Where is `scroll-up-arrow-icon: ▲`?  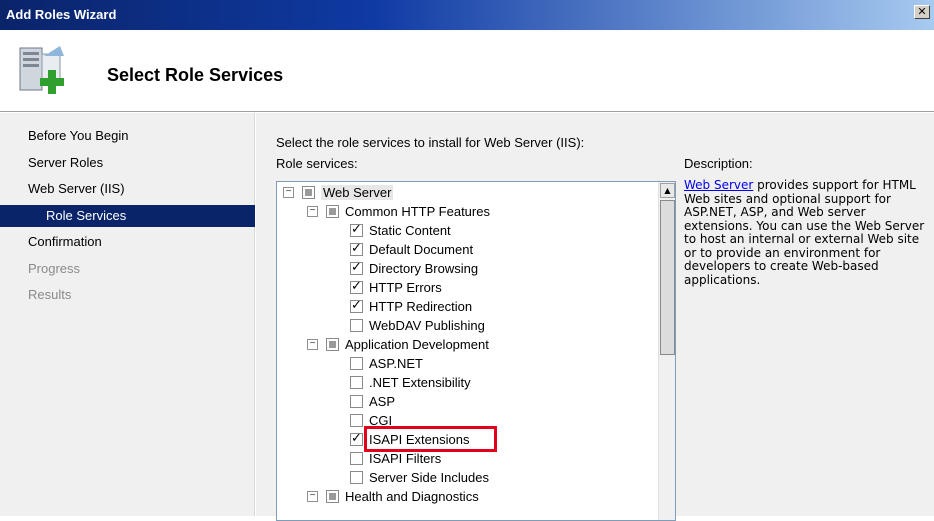
scroll-up-arrow-icon: ▲ is located at coordinates (667, 190).